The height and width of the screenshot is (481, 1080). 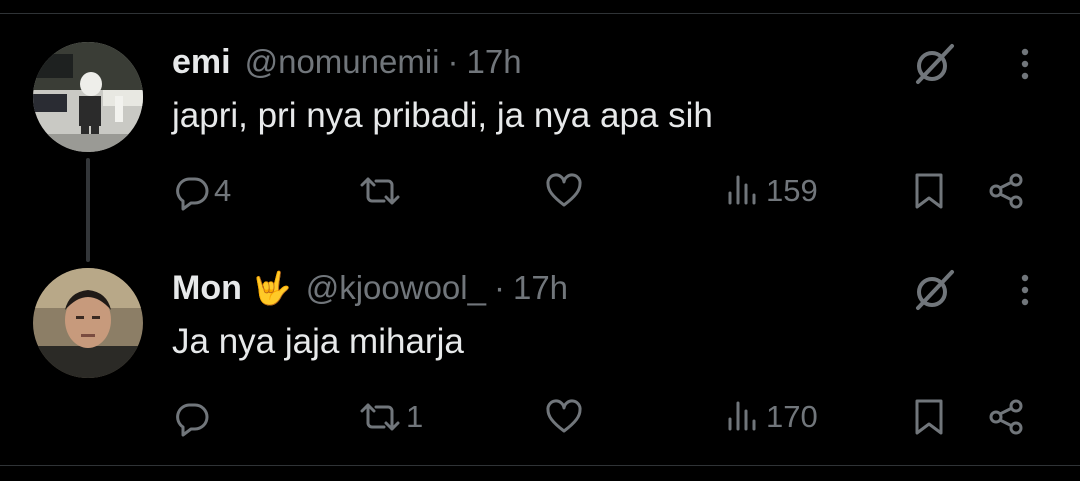 I want to click on action-bar: 4 159, so click(x=540, y=191).